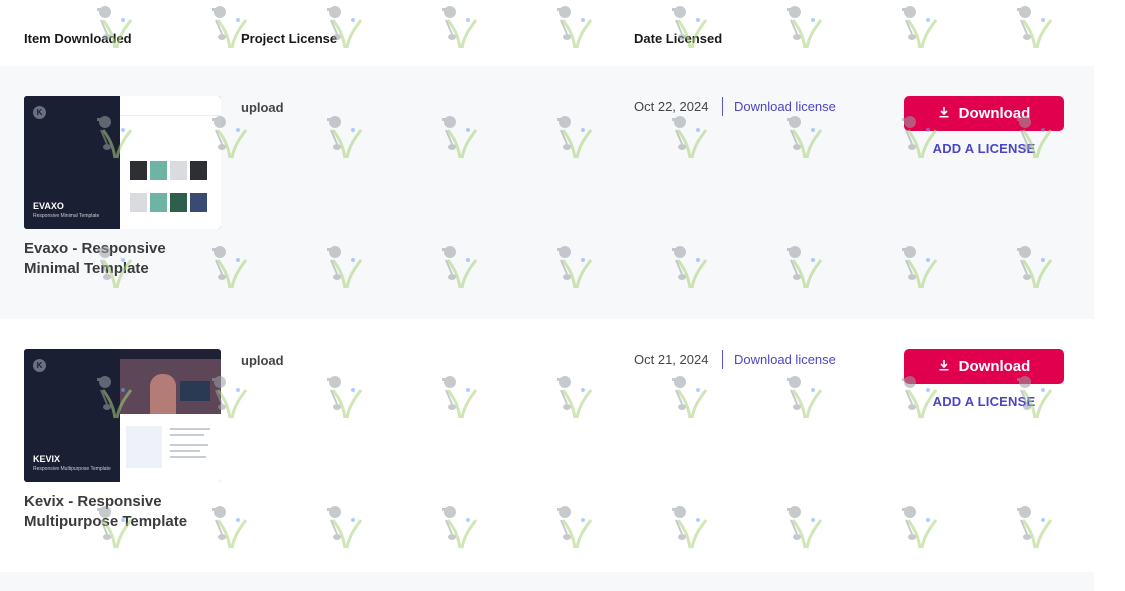 Image resolution: width=1125 pixels, height=591 pixels. What do you see at coordinates (170, 172) in the screenshot?
I see `thumbnail-preview-page` at bounding box center [170, 172].